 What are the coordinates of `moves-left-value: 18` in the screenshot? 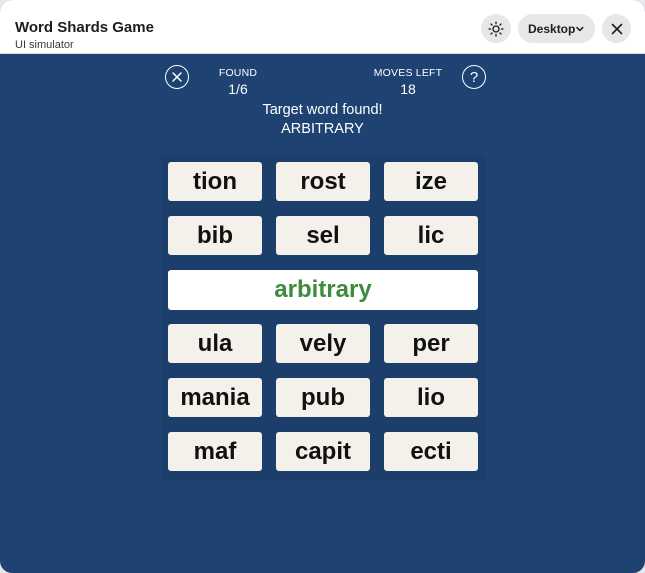 It's located at (408, 89).